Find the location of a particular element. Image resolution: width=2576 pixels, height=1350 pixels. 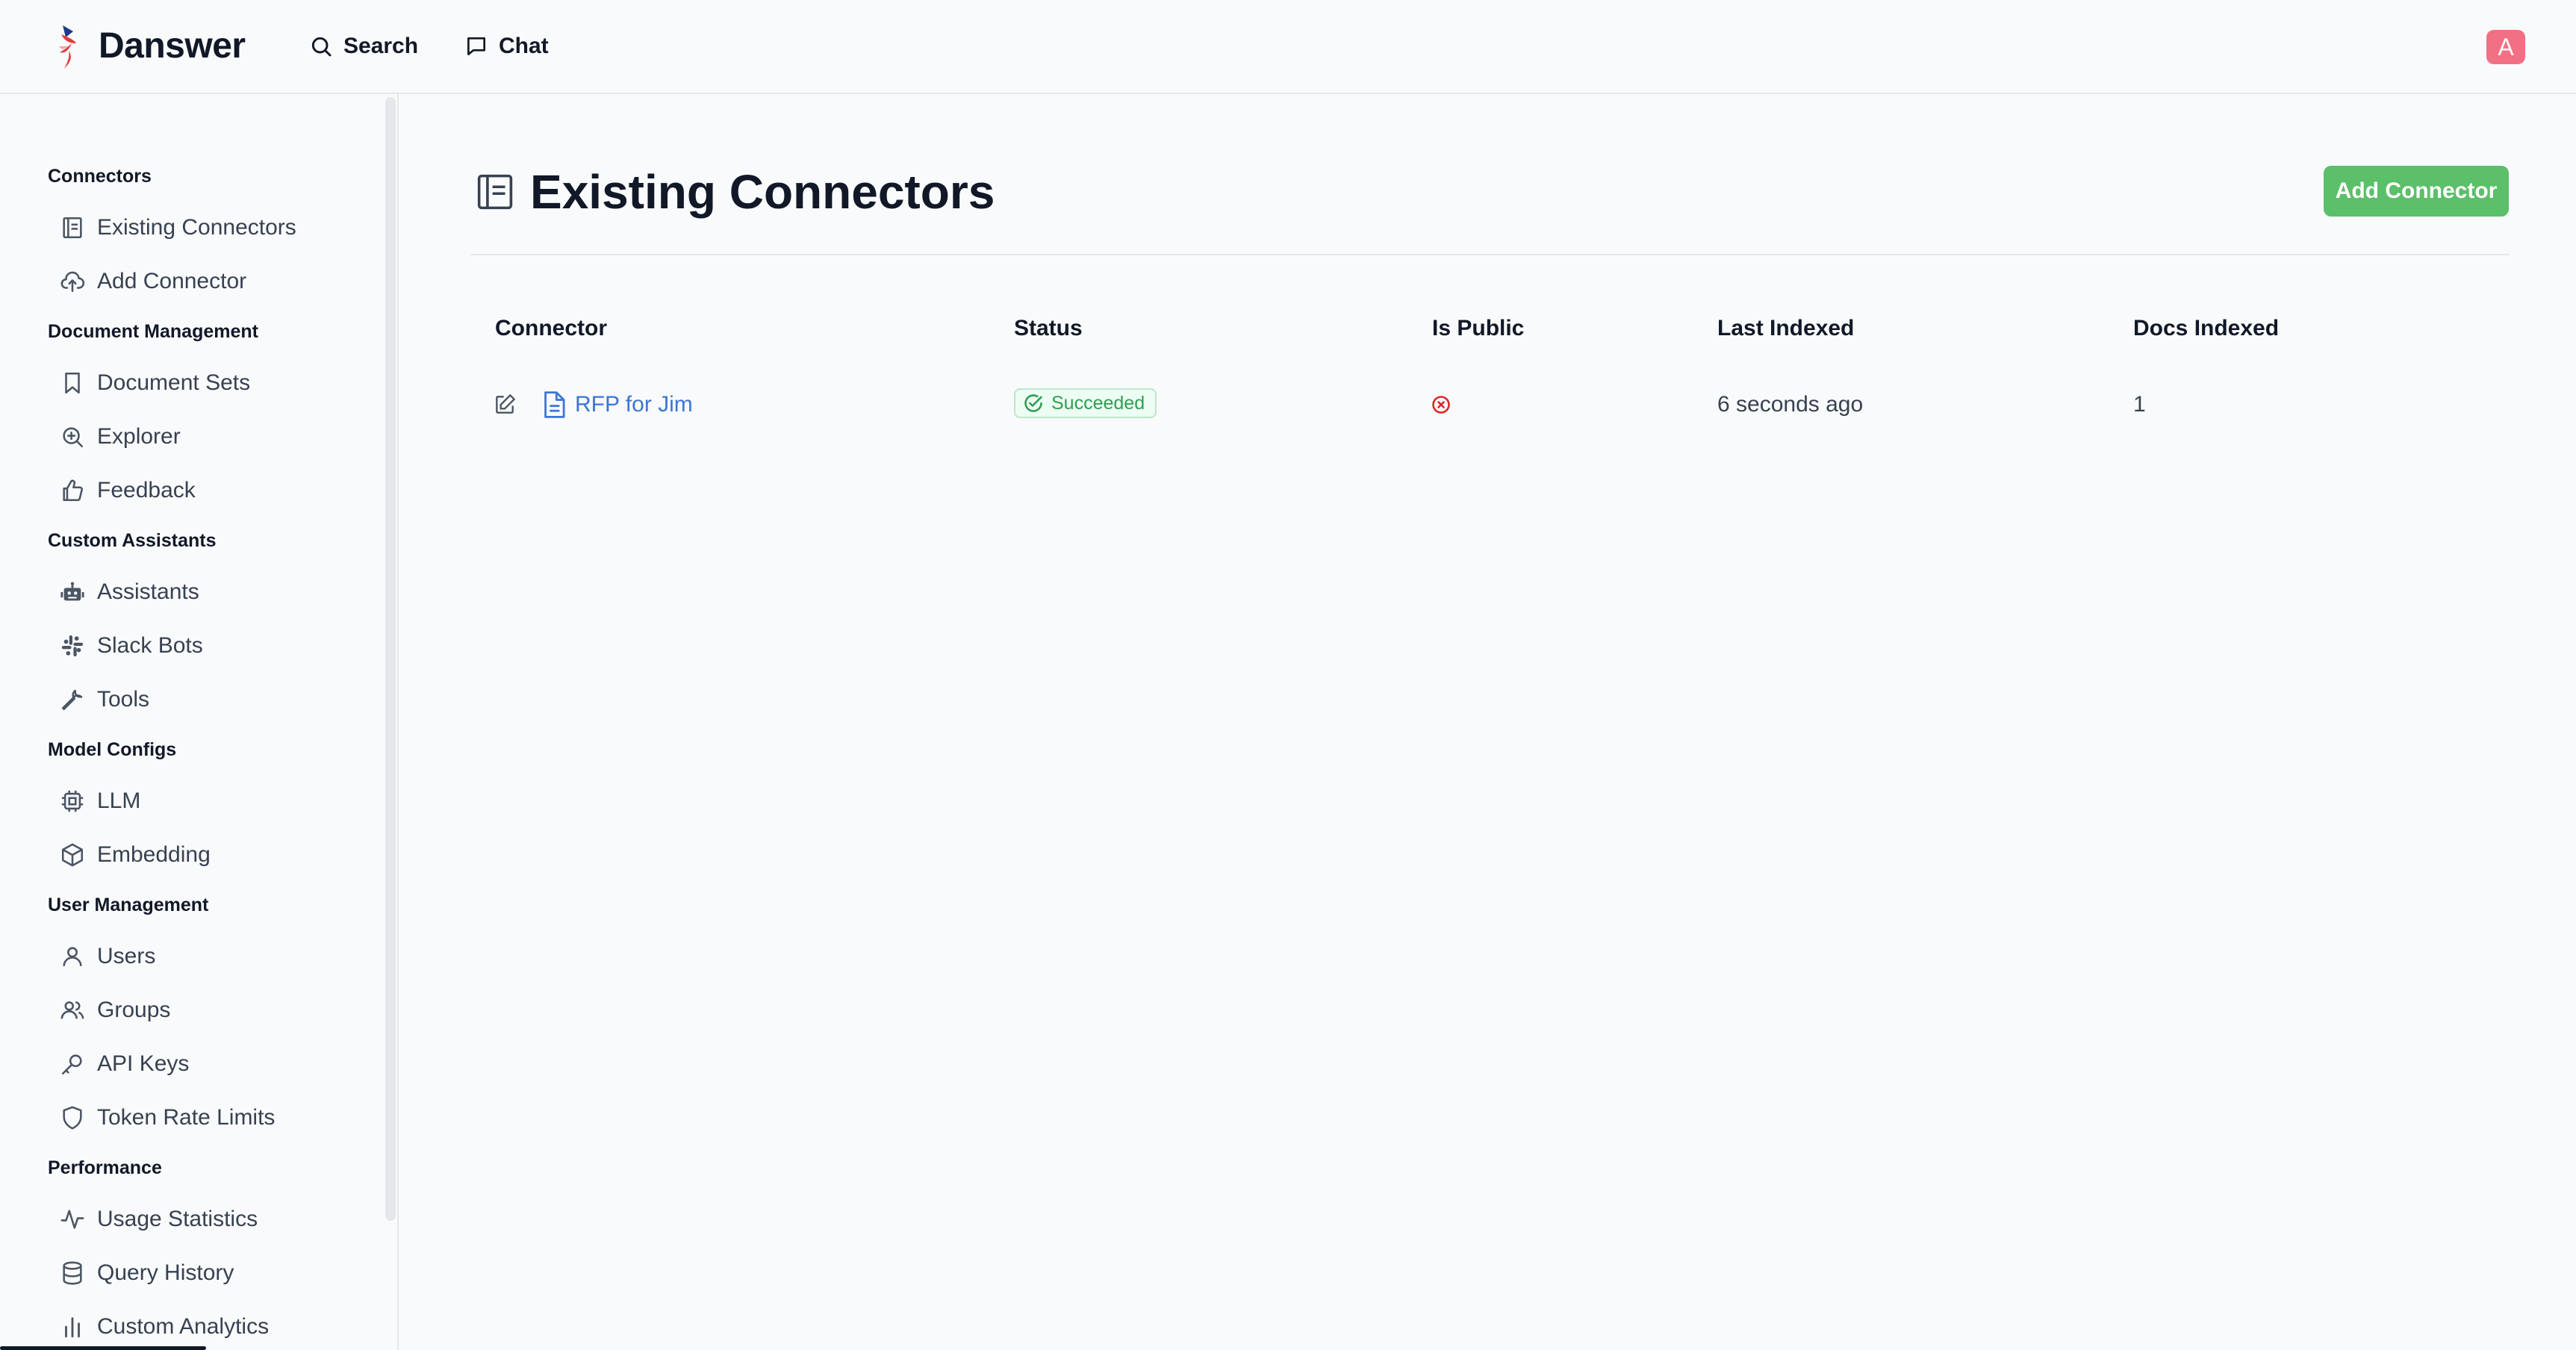

database-icon is located at coordinates (72, 1273).